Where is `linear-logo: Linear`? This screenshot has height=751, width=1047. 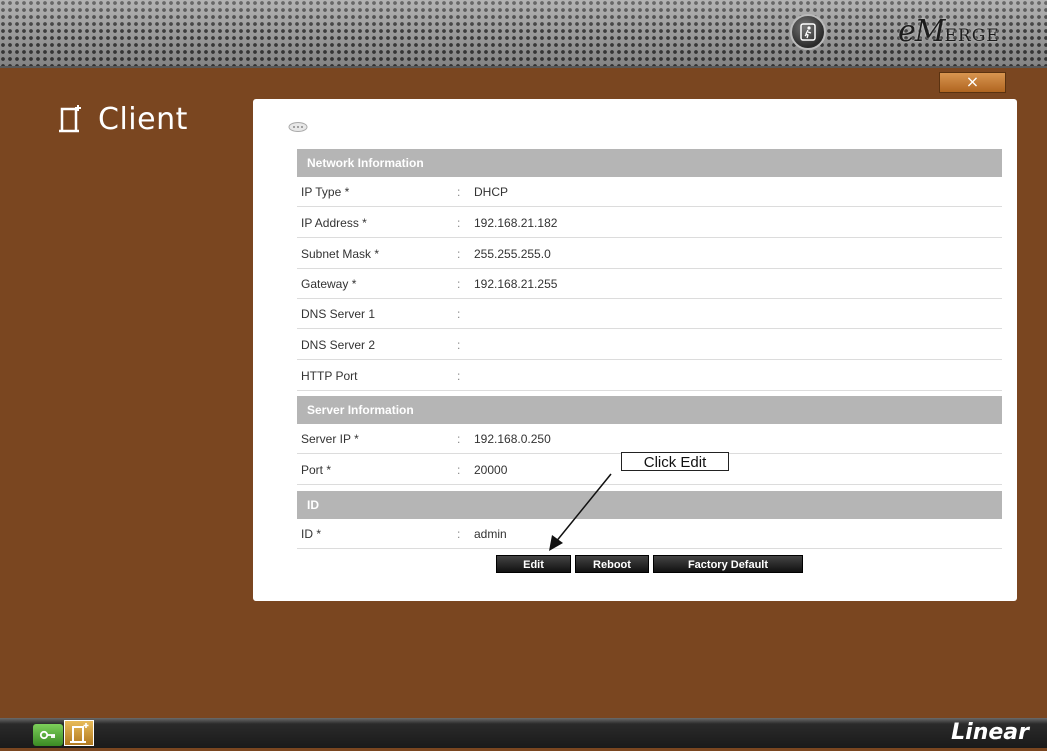 linear-logo: Linear is located at coordinates (990, 732).